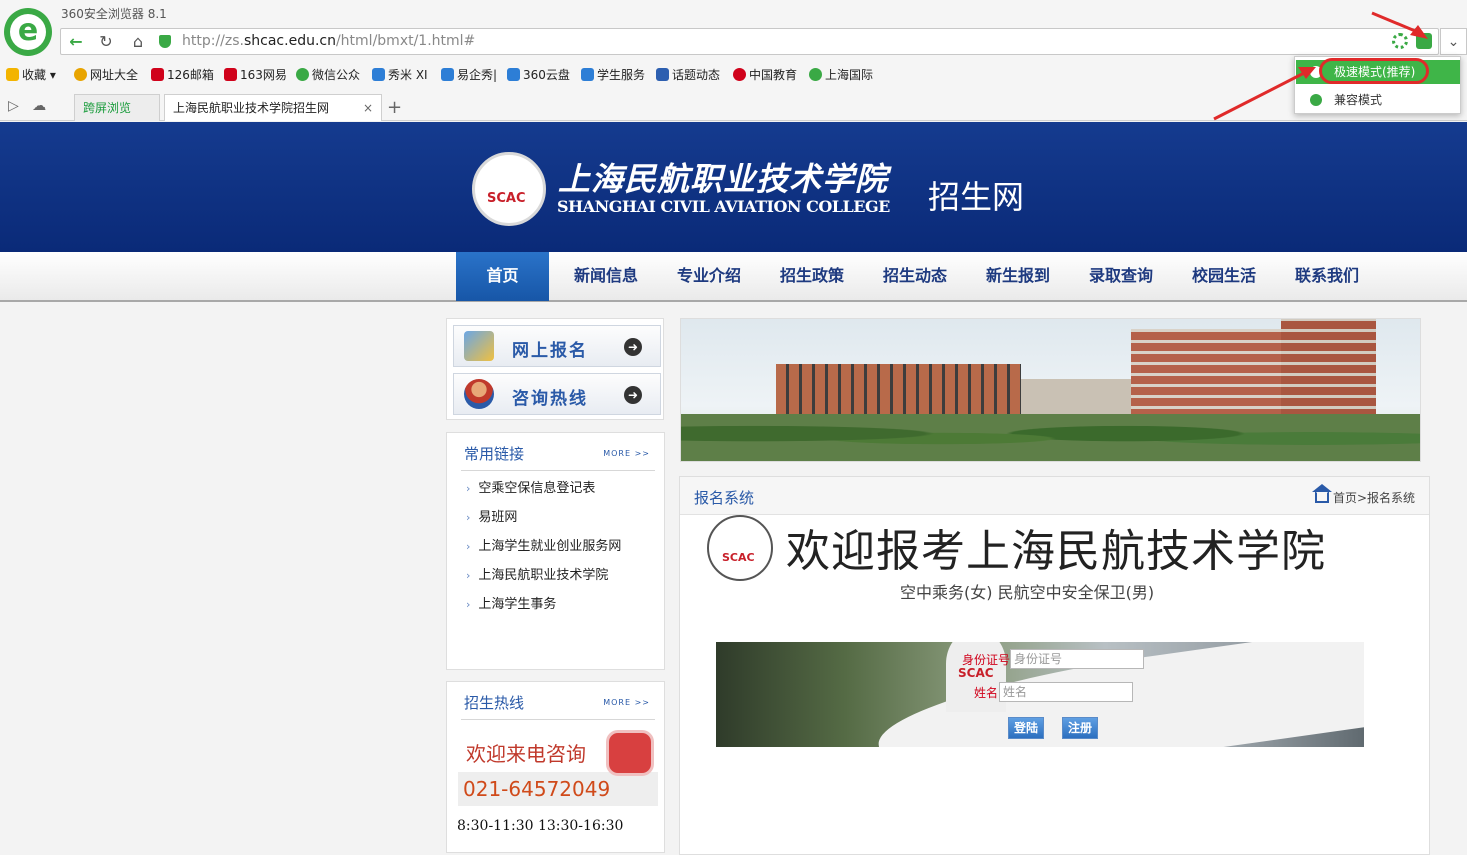  I want to click on name-label: 姓名, so click(986, 693).